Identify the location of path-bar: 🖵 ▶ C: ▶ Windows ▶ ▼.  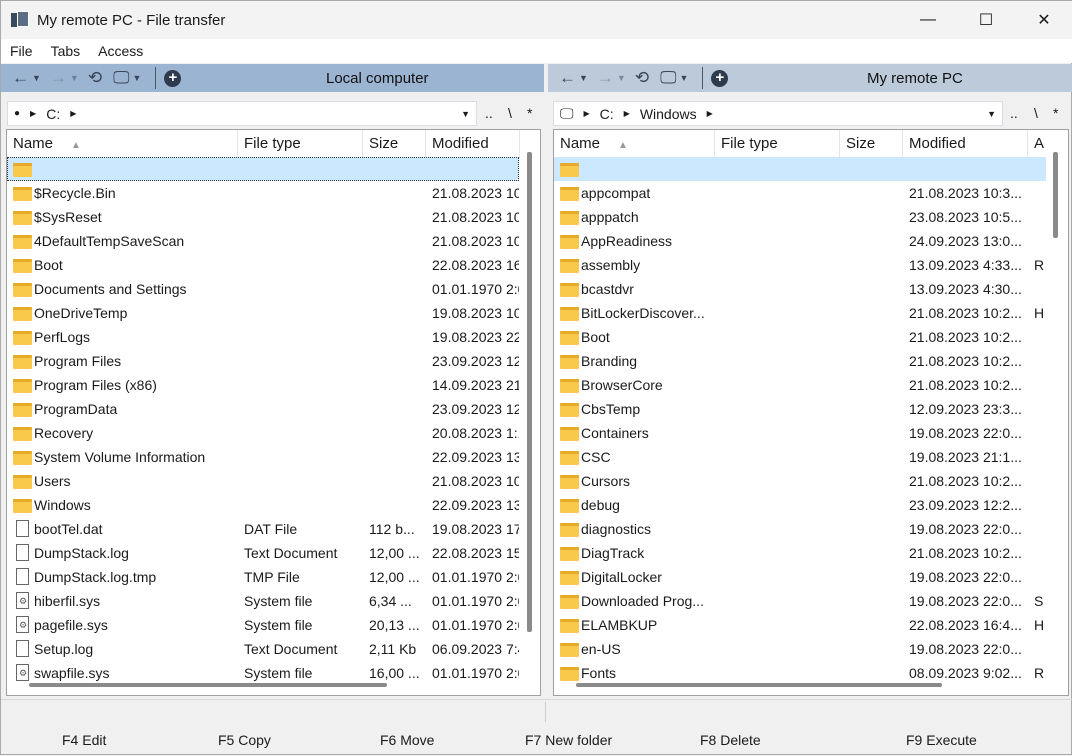
(778, 113).